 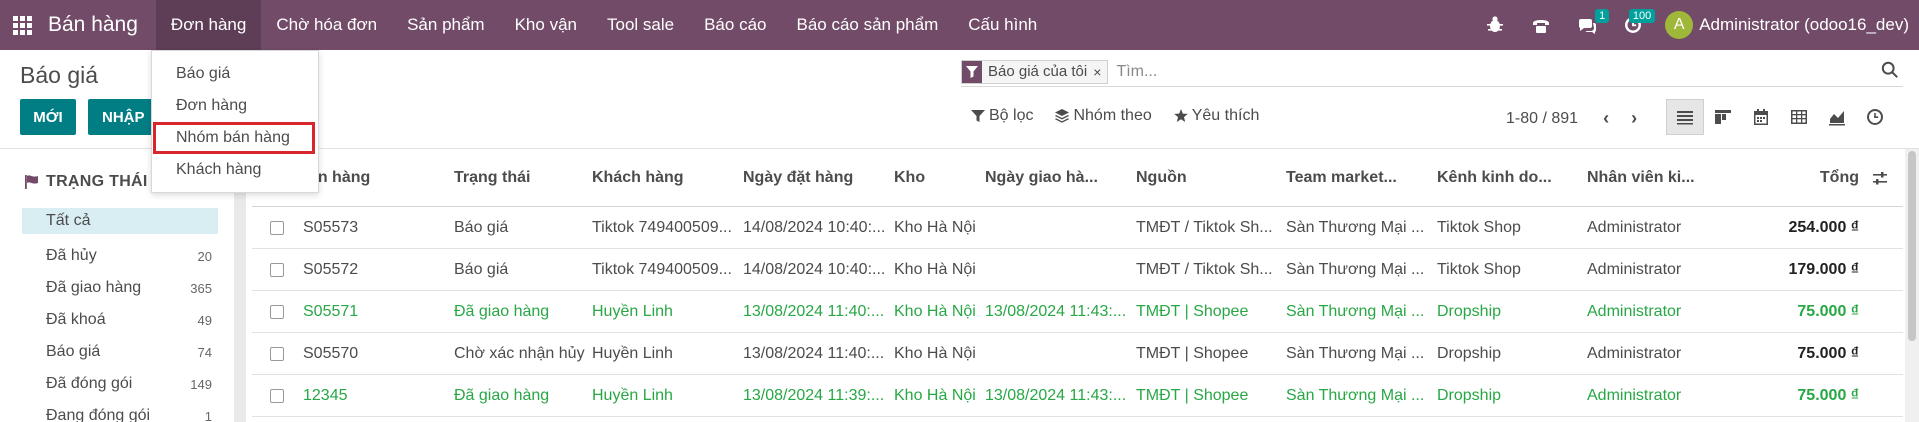 What do you see at coordinates (816, 177) in the screenshot?
I see `header-order-date: Ngày đặt hàng` at bounding box center [816, 177].